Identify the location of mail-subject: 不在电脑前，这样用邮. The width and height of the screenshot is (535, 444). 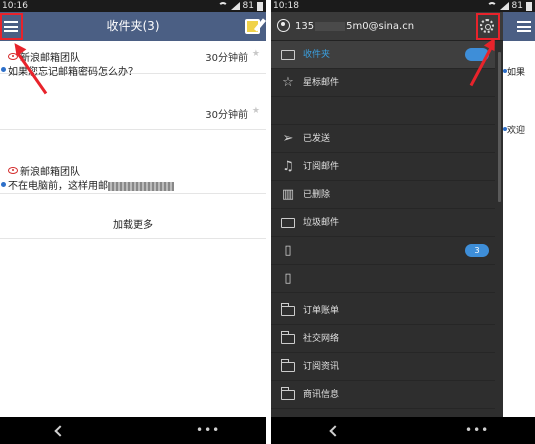
(91, 184).